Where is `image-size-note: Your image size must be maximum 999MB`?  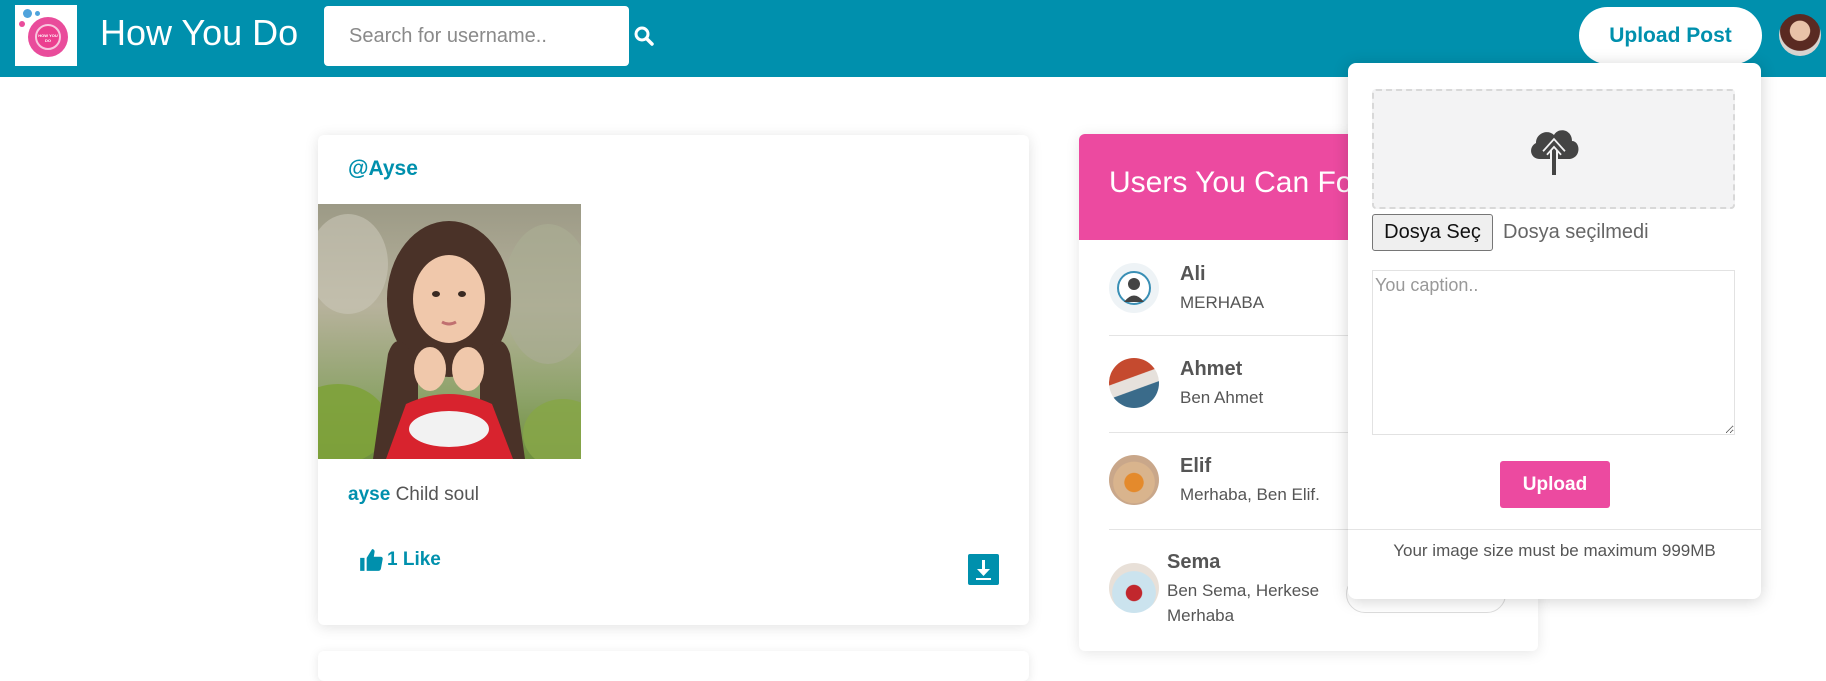 image-size-note: Your image size must be maximum 999MB is located at coordinates (1554, 550).